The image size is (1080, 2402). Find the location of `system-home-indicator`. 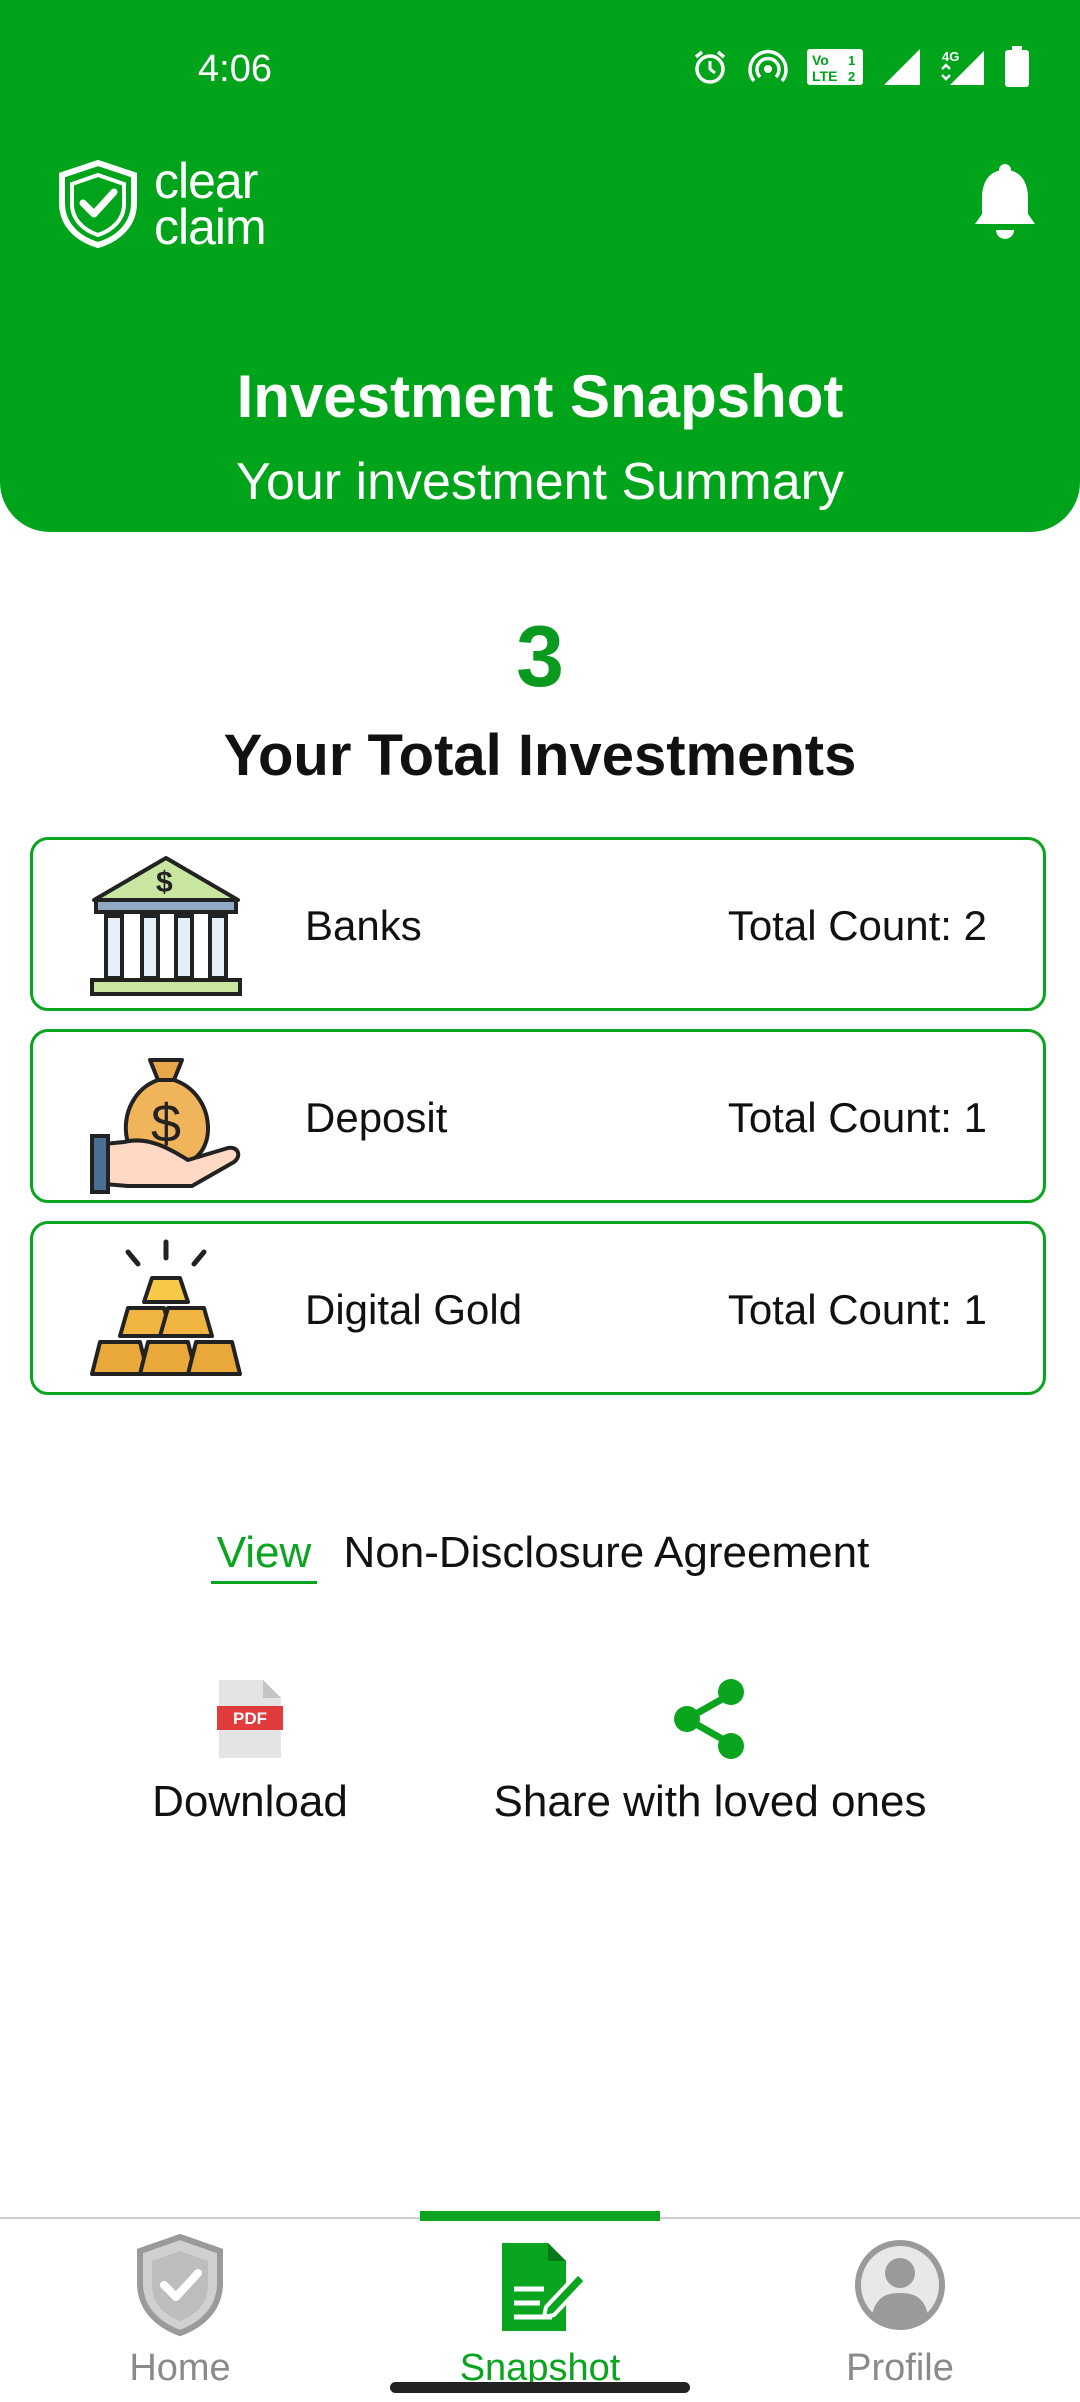

system-home-indicator is located at coordinates (540, 2387).